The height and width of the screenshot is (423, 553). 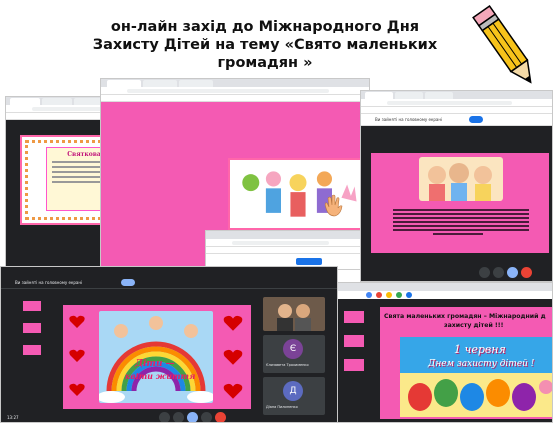 What do you see at coordinates (160, 376) in the screenshot?
I see `rainbow-text-2: квіти життя` at bounding box center [160, 376].